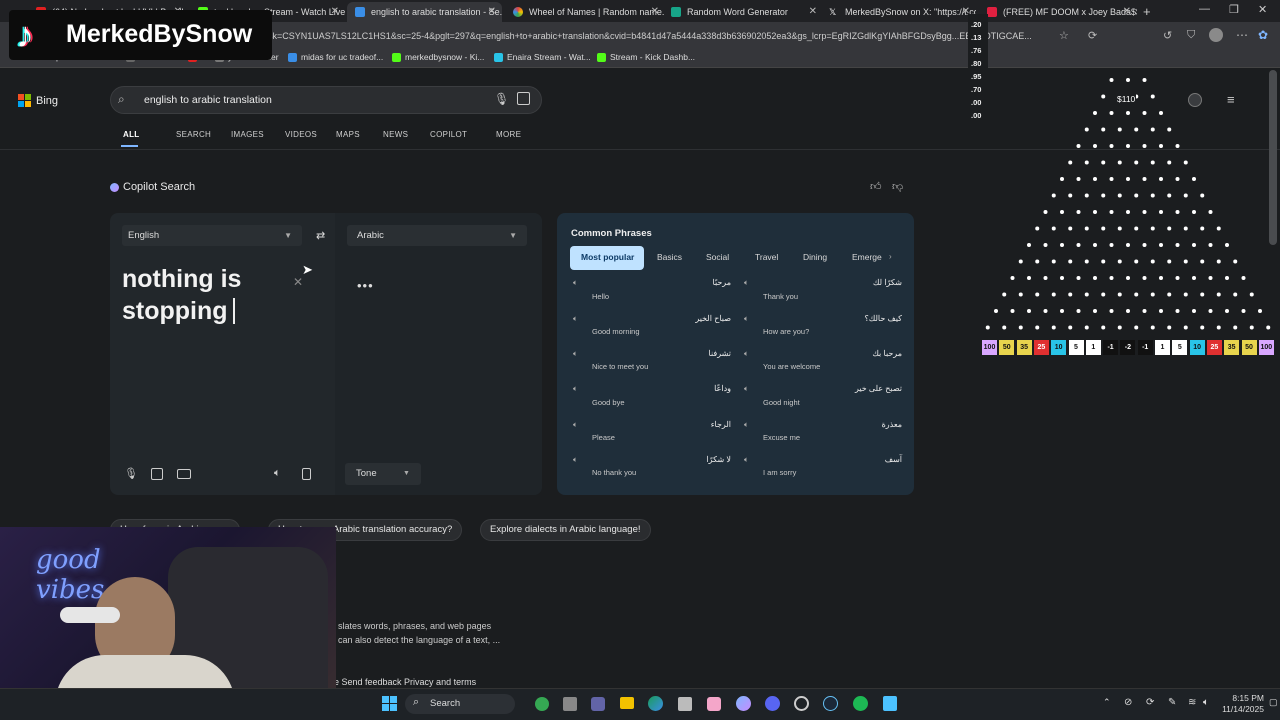 The height and width of the screenshot is (720, 1280). What do you see at coordinates (655, 703) in the screenshot?
I see `edge-icon` at bounding box center [655, 703].